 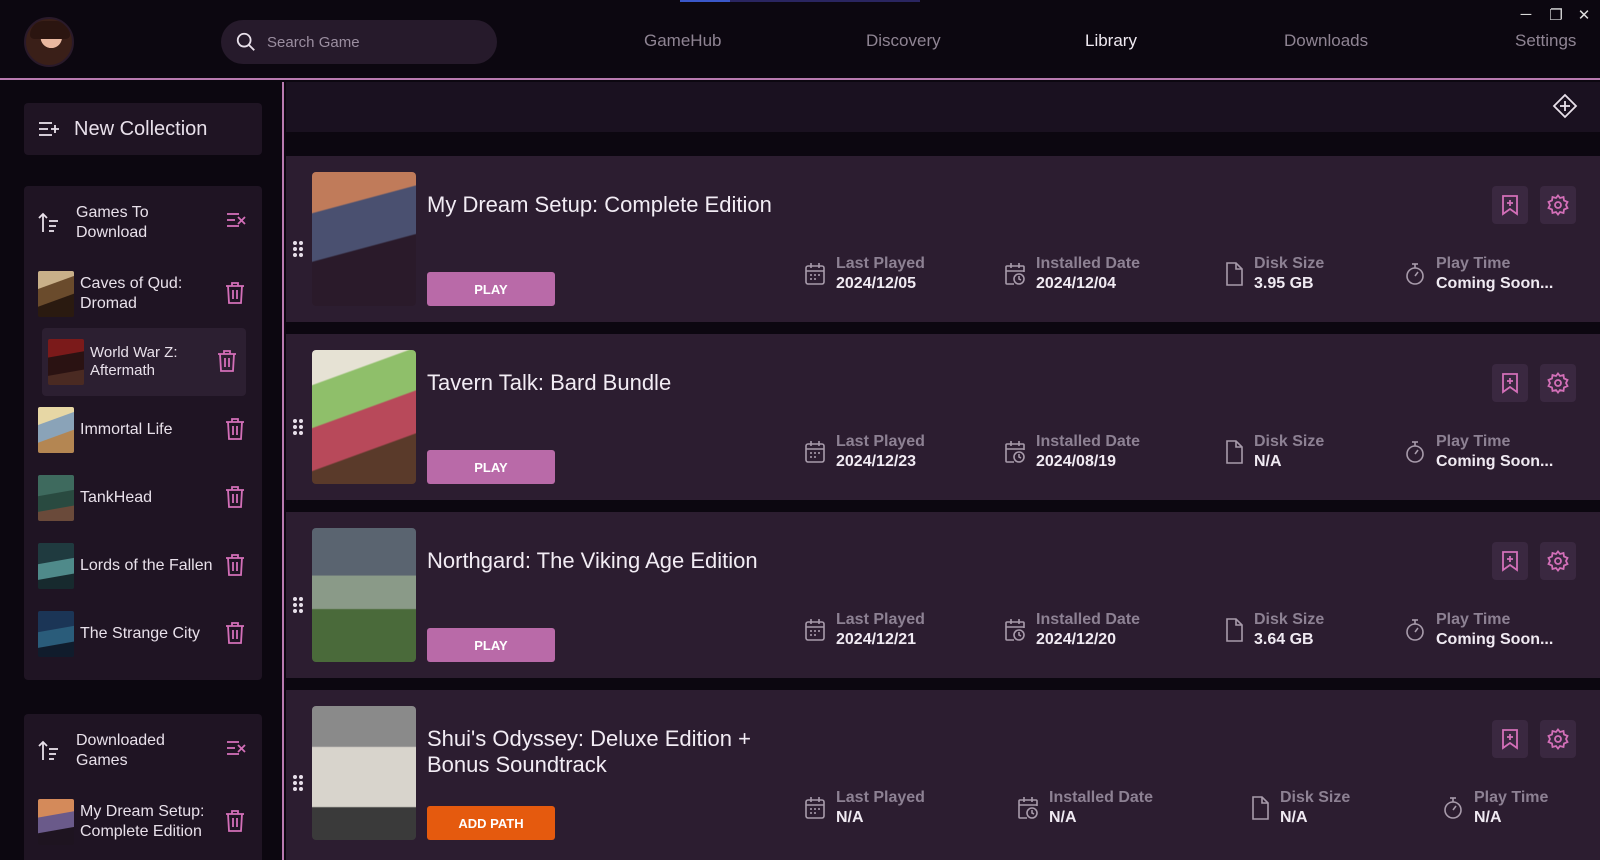 I want to click on sidebar-game-item: World War Z: Aftermath, so click(x=144, y=362).